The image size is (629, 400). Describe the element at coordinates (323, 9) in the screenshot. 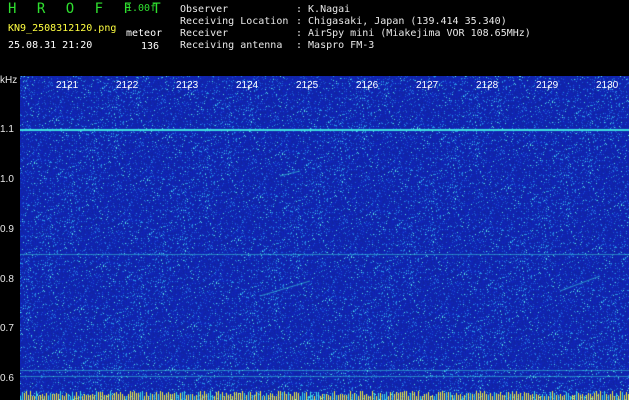

I see `observer-value: : K.Nagai` at that location.